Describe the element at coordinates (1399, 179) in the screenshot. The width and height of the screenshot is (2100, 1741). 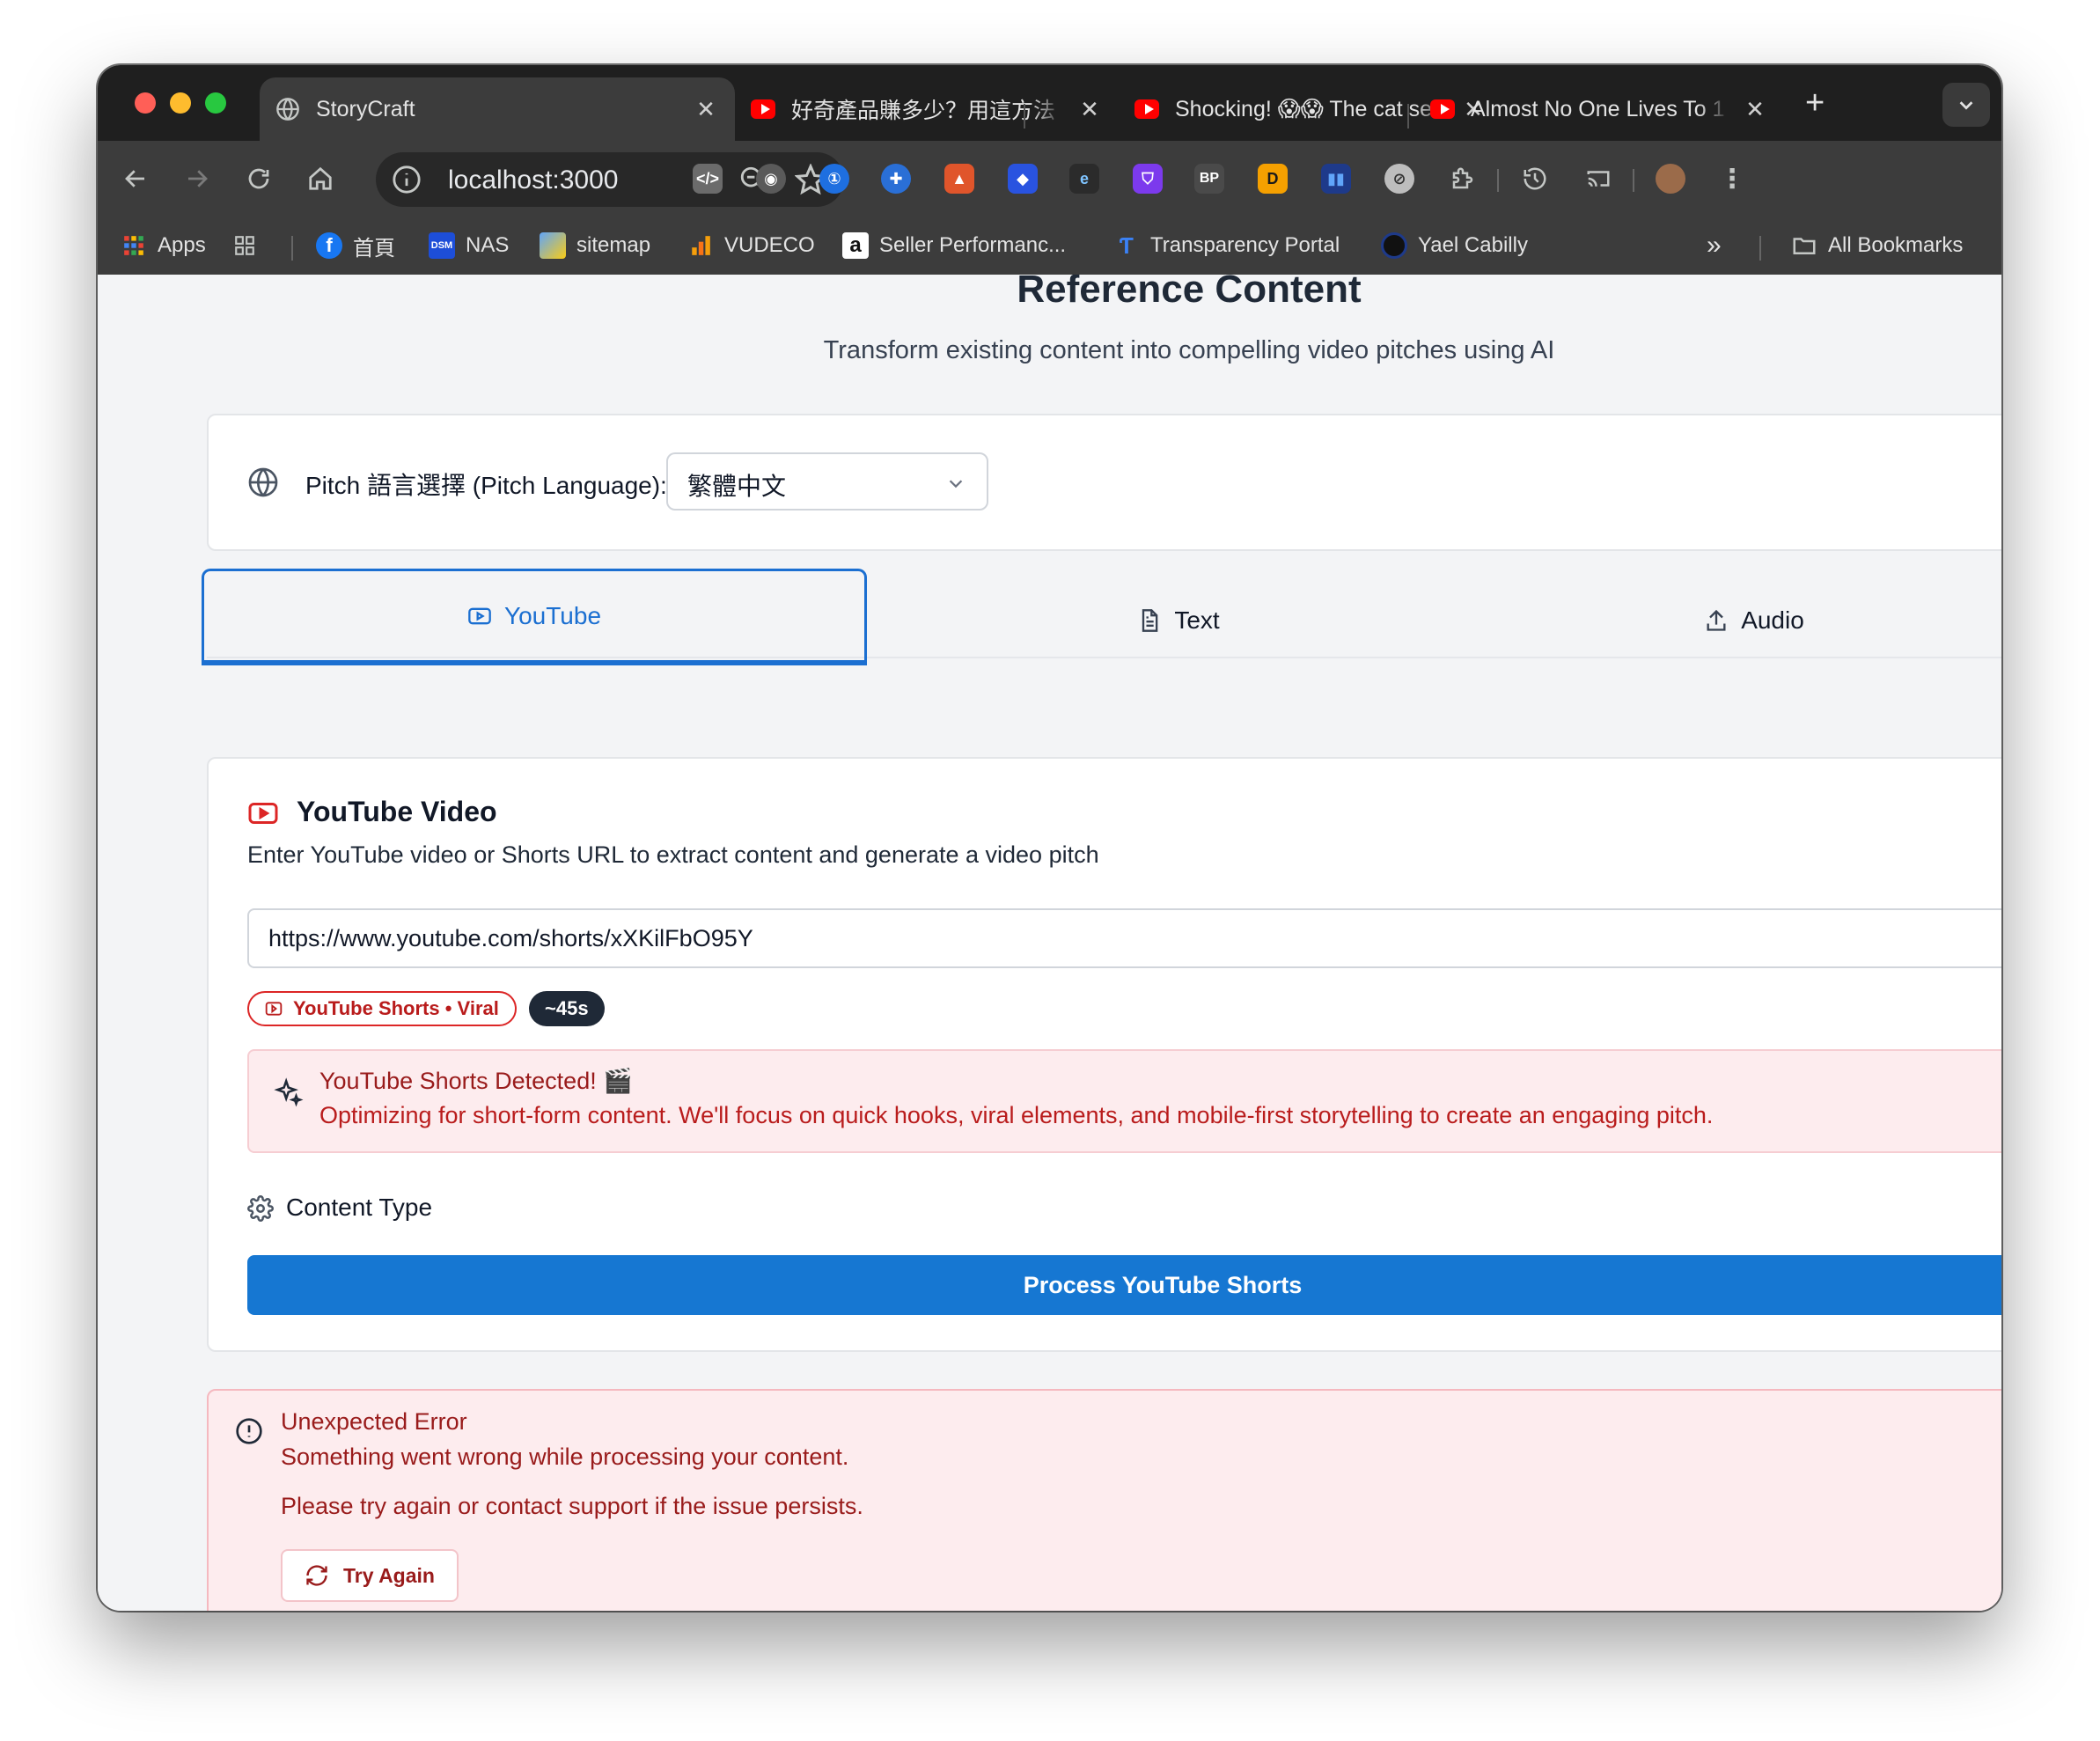
I see `extension-link-icon: ⊘` at that location.